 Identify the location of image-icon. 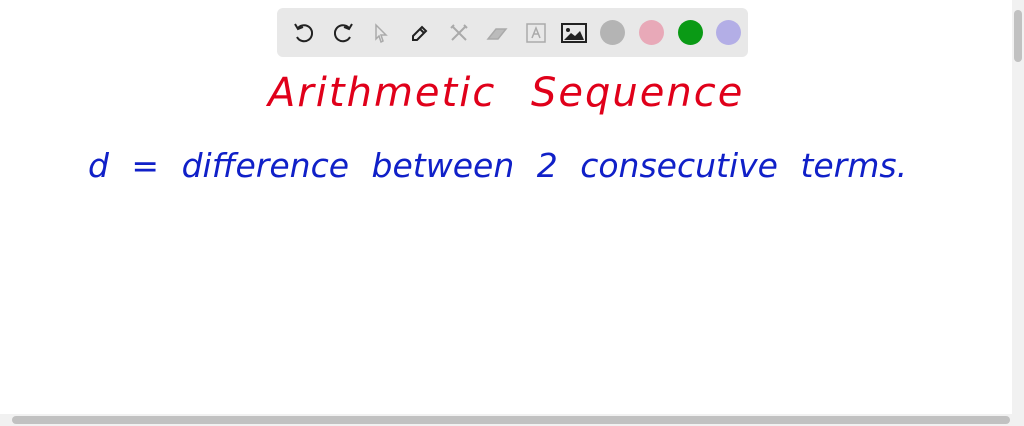
(574, 32).